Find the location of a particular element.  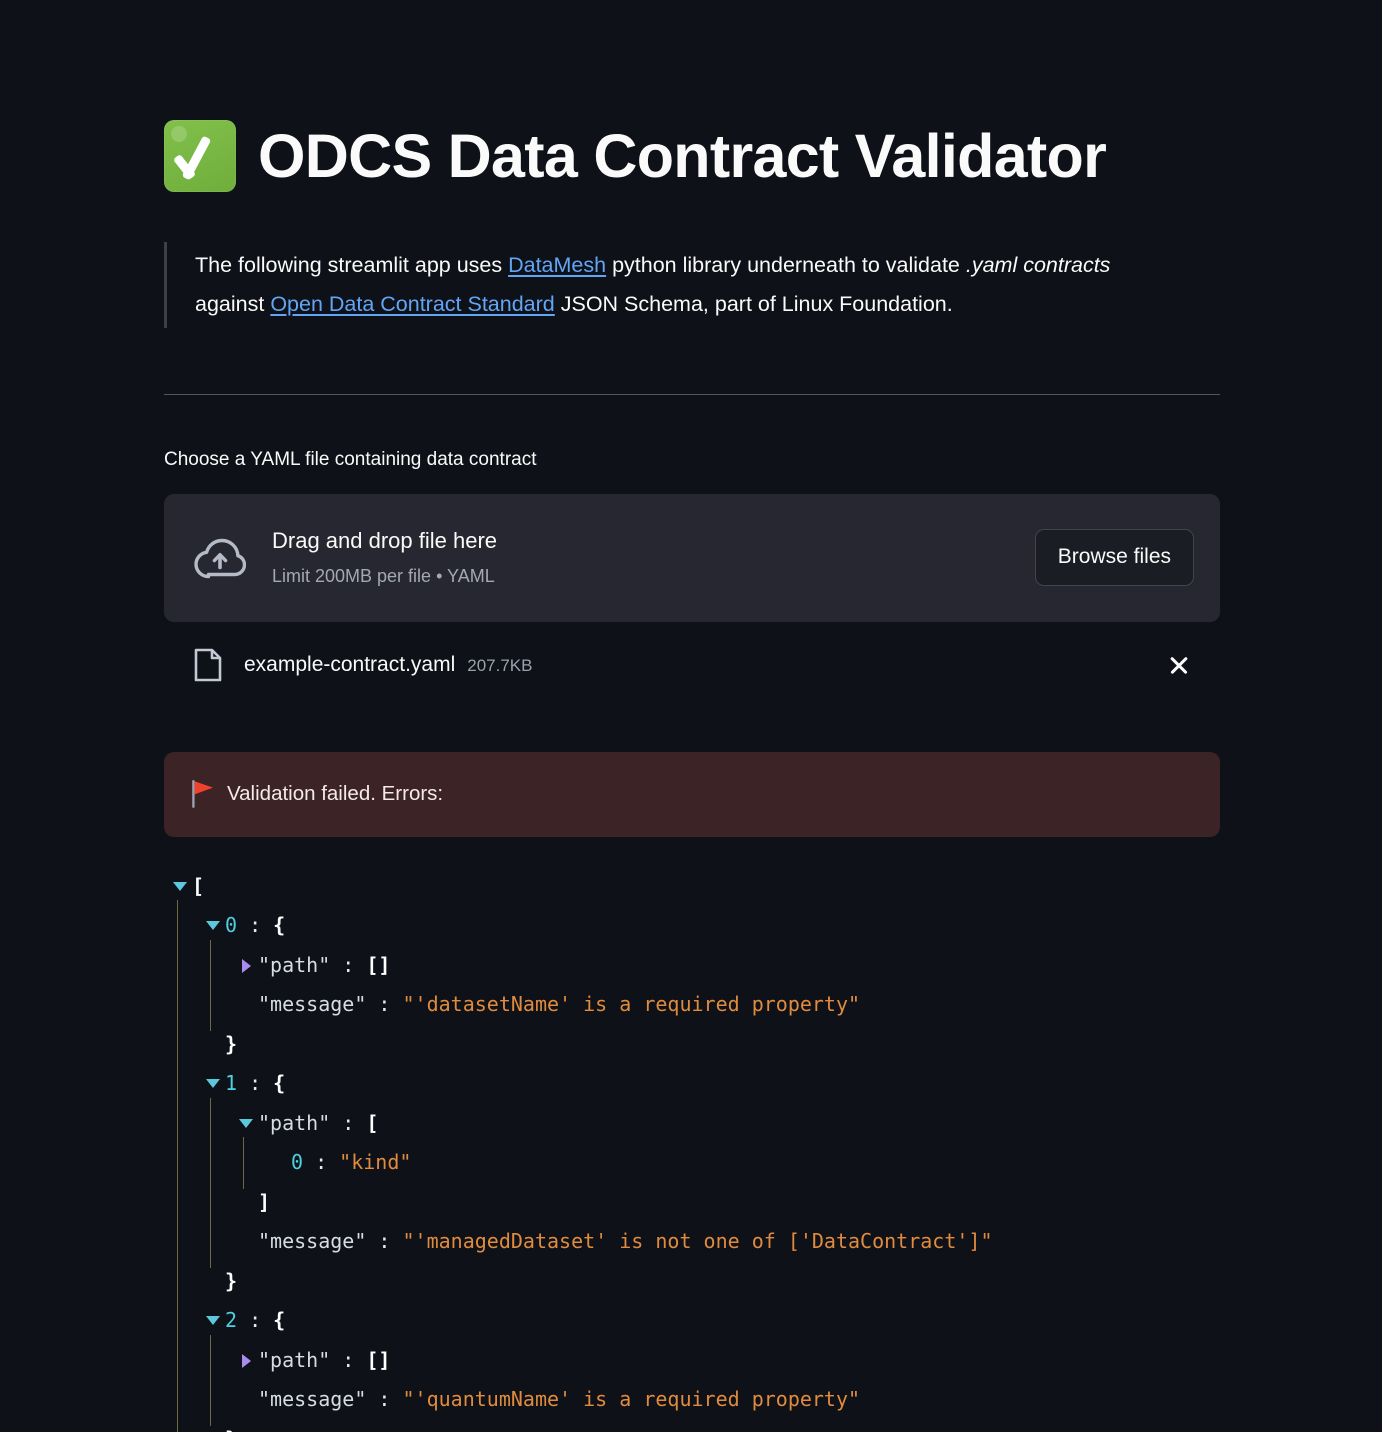

json-row-close-path-1: ] is located at coordinates (695, 1202).